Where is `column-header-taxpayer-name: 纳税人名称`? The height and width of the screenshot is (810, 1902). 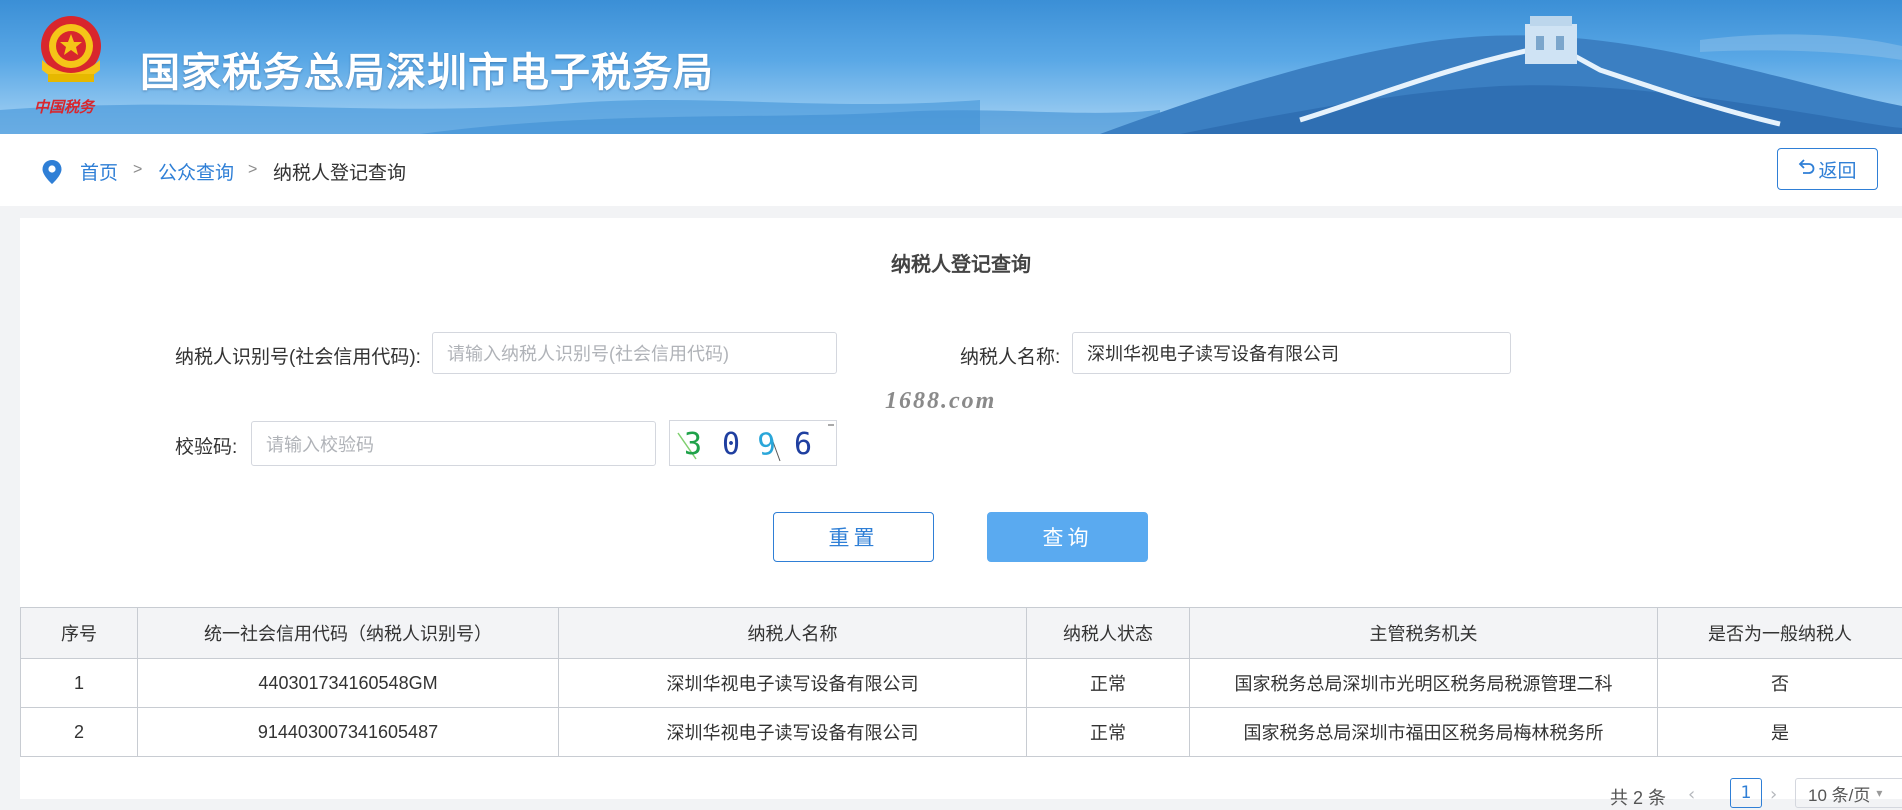 column-header-taxpayer-name: 纳税人名称 is located at coordinates (793, 633).